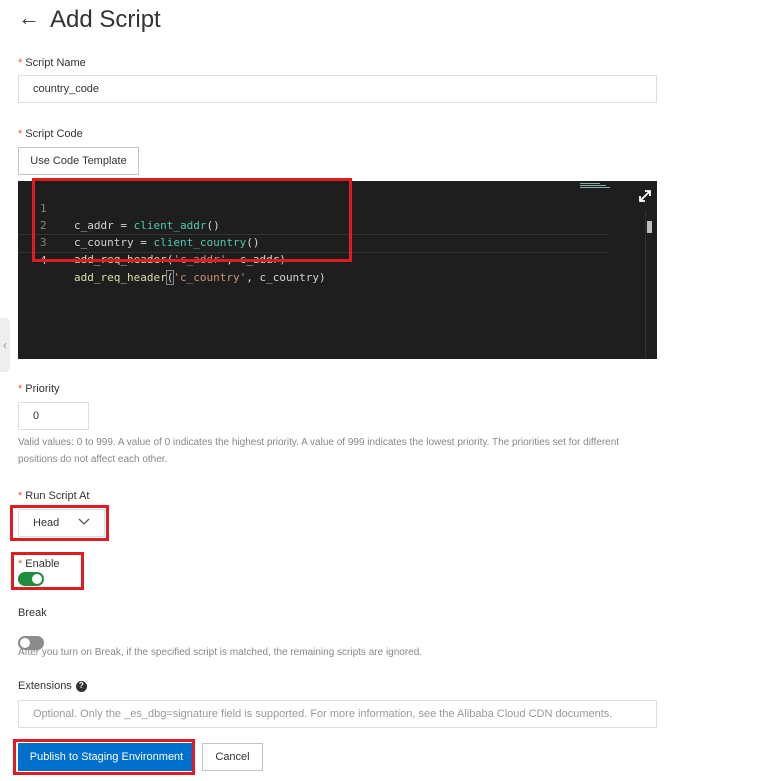 This screenshot has height=781, width=768. I want to click on highlight-box-publish, so click(104, 757).